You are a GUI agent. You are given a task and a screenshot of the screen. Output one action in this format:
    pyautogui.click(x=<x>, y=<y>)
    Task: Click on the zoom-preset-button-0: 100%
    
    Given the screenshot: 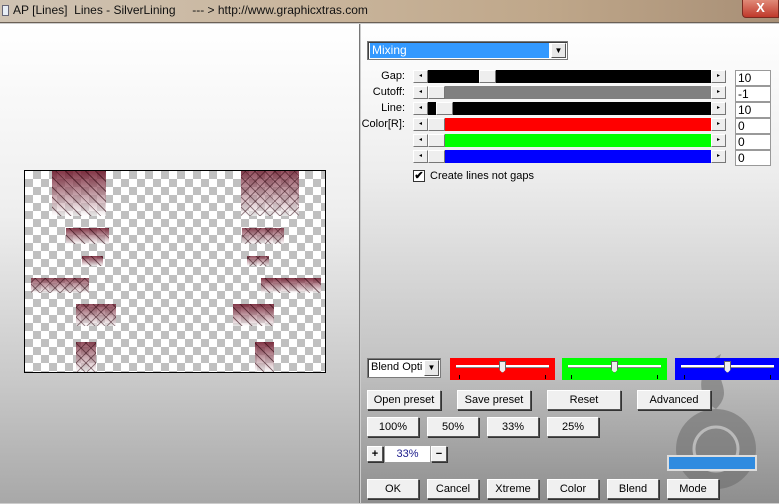 What is the action you would take?
    pyautogui.click(x=393, y=427)
    